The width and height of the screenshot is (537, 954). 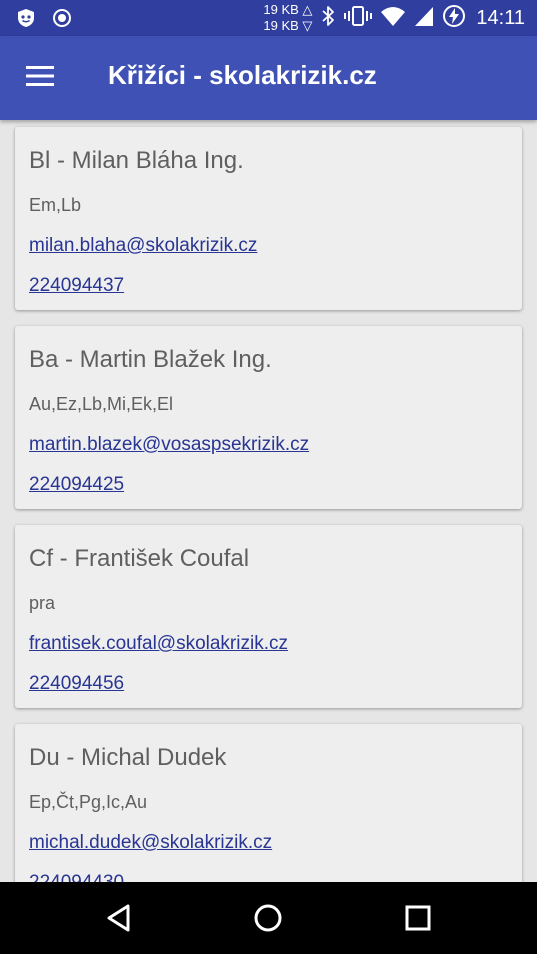 What do you see at coordinates (288, 9) in the screenshot?
I see `net-up-label: 19 KB △` at bounding box center [288, 9].